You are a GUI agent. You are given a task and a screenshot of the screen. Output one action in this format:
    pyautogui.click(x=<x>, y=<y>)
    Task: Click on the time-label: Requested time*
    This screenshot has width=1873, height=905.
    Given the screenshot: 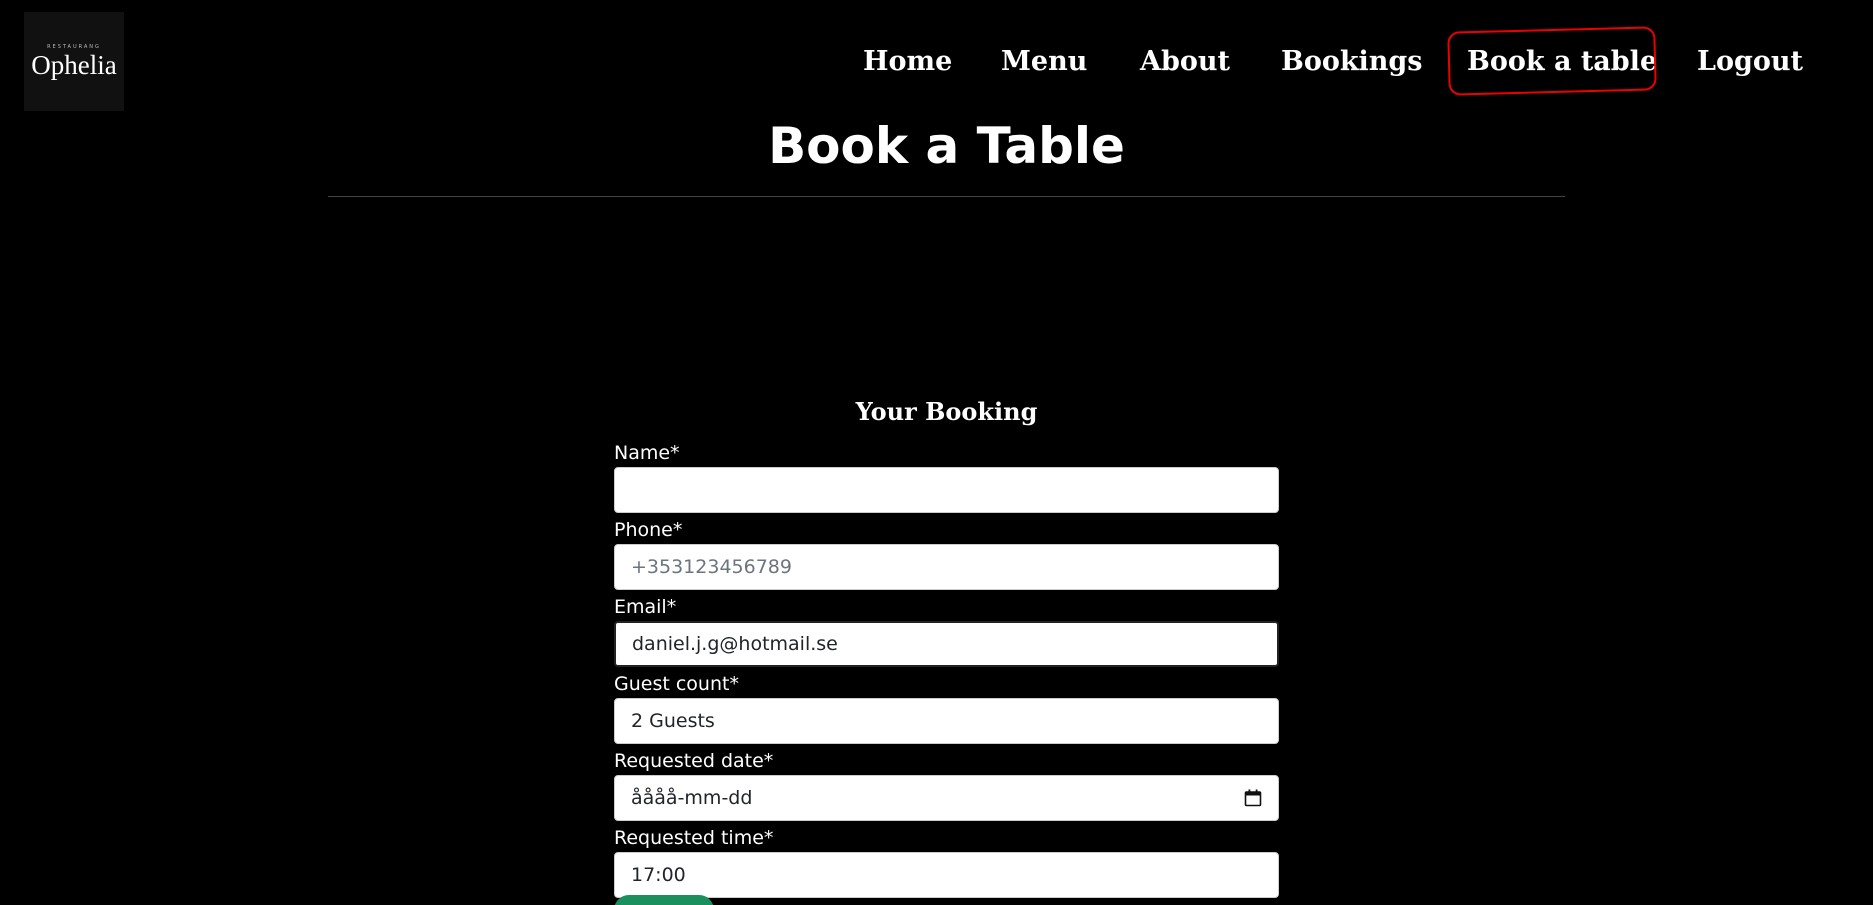 What is the action you would take?
    pyautogui.click(x=694, y=838)
    